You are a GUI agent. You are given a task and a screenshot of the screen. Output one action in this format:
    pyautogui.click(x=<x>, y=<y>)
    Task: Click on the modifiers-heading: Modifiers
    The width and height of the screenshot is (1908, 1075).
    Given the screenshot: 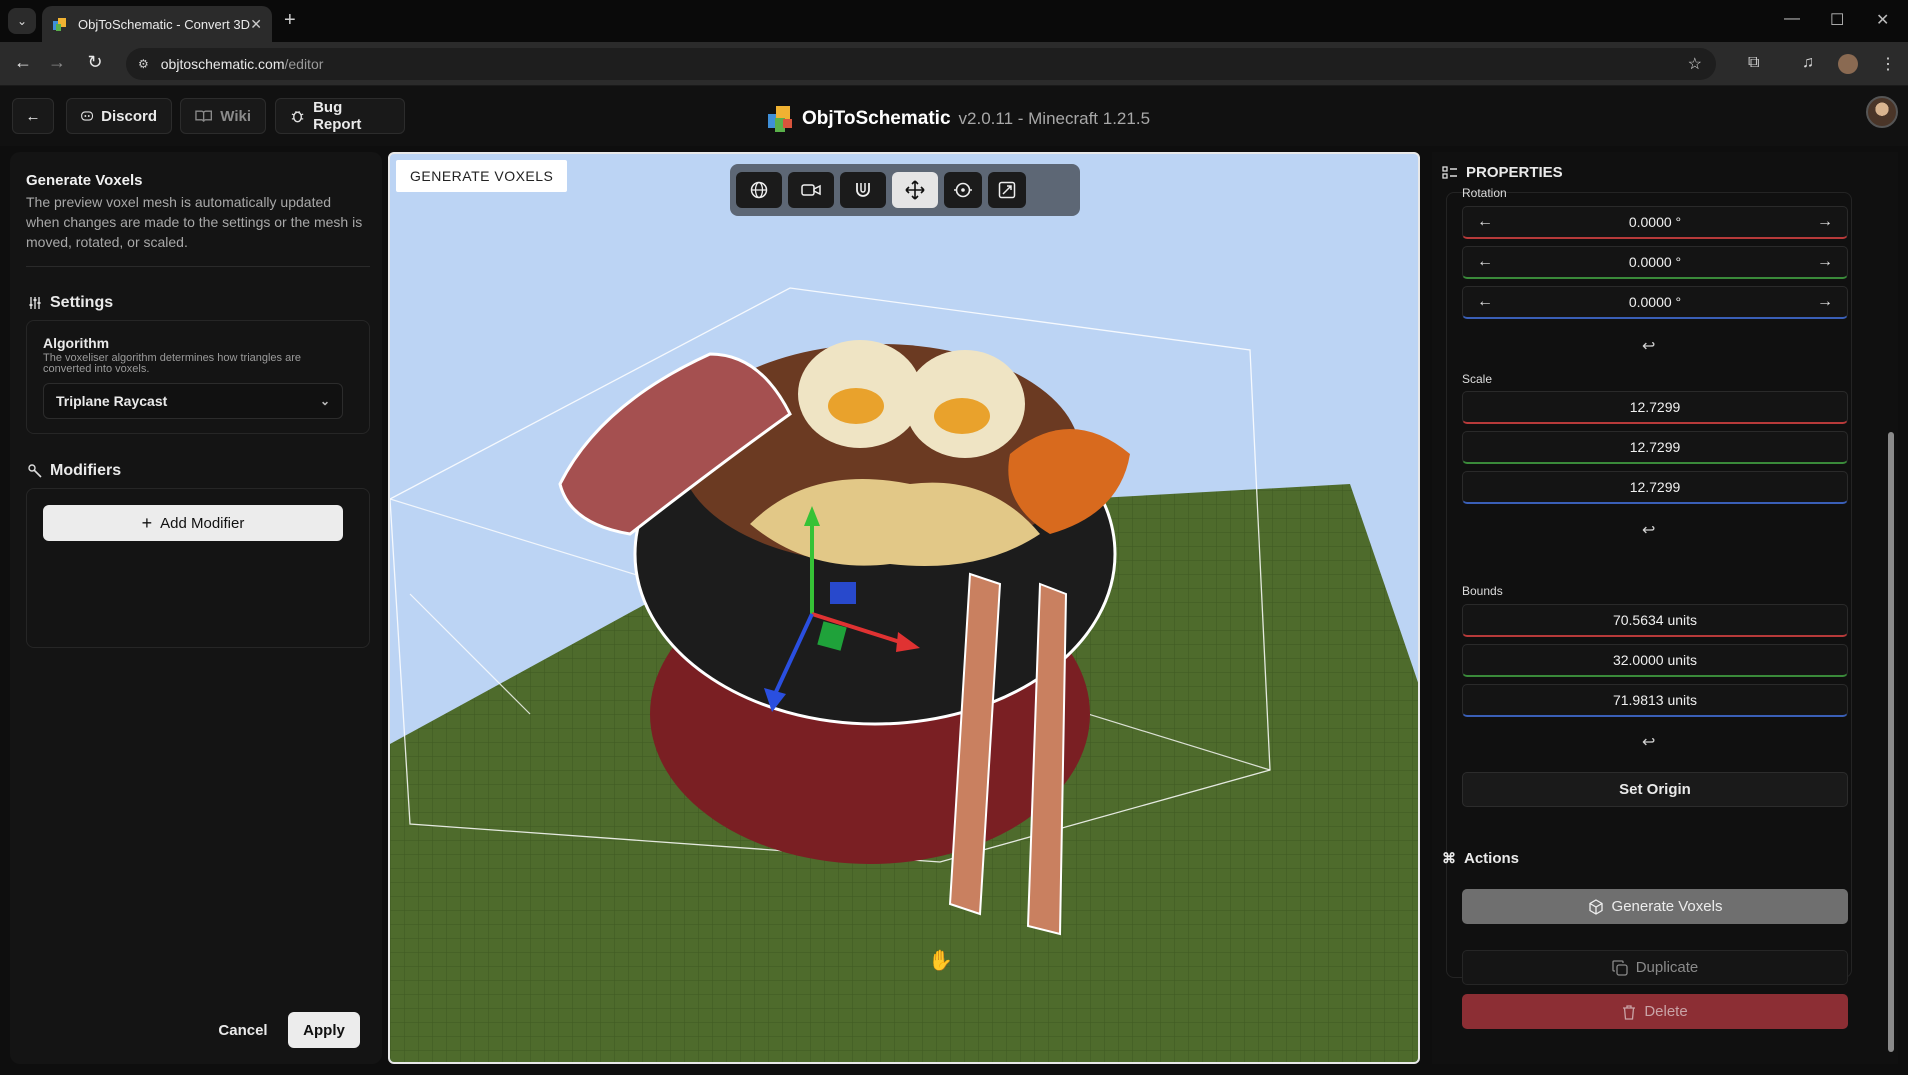 What is the action you would take?
    pyautogui.click(x=74, y=471)
    